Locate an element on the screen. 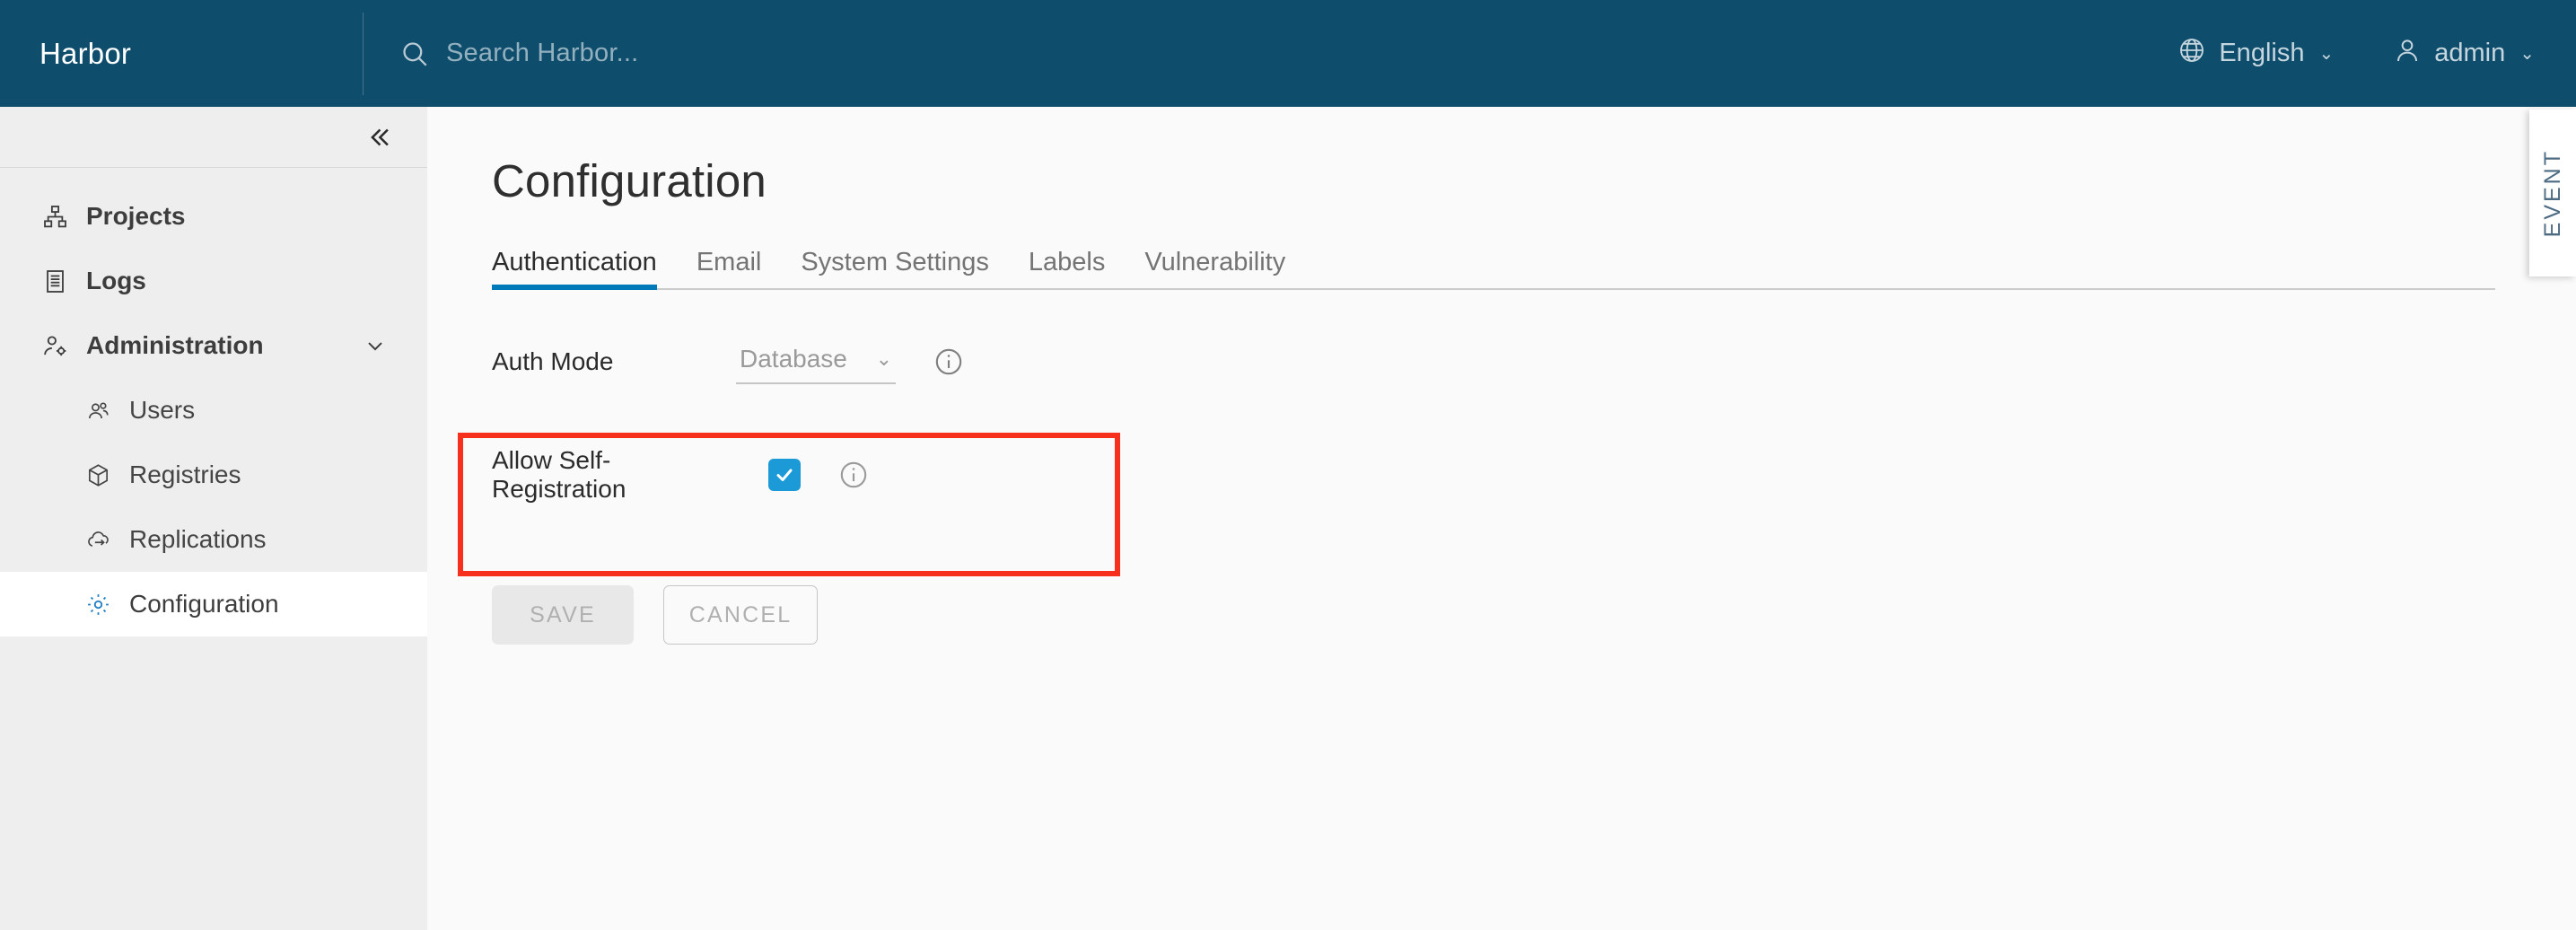 The height and width of the screenshot is (930, 2576). user-menu: admin ⌄ is located at coordinates (2464, 53).